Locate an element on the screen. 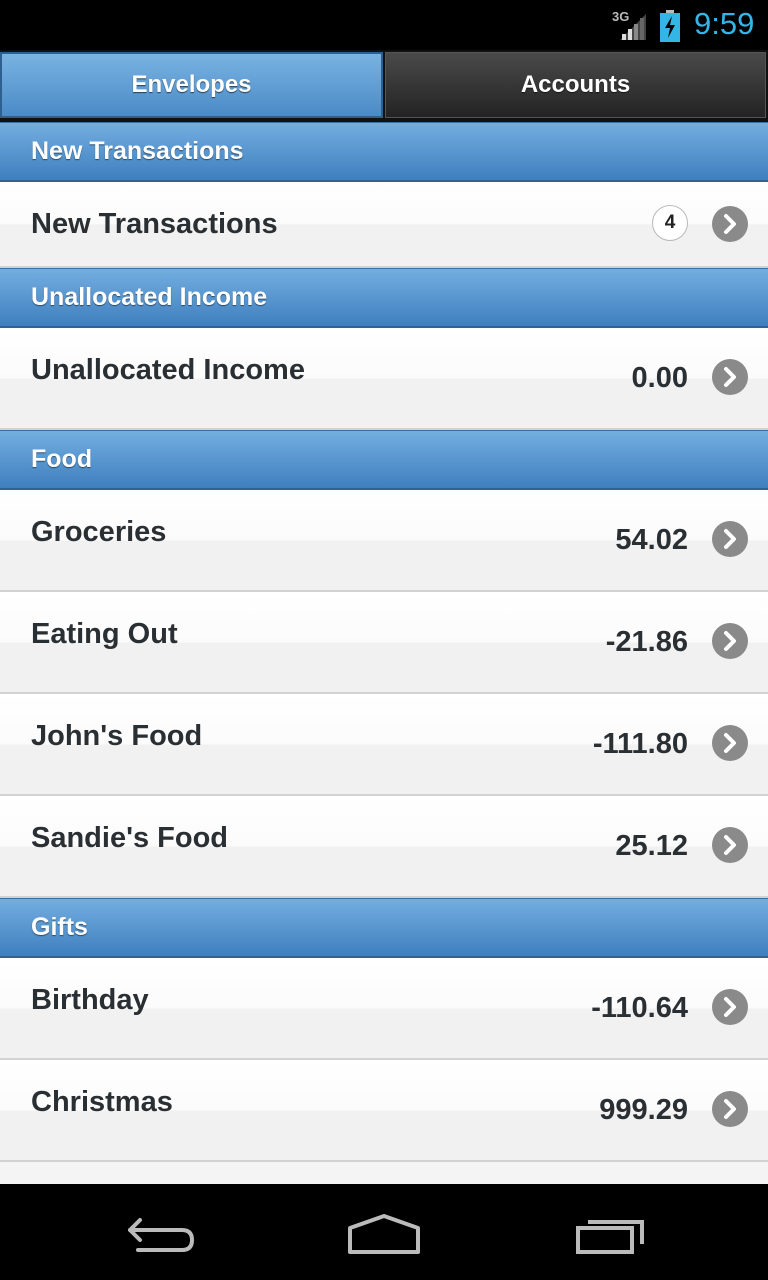  row-label: Sandie's Food is located at coordinates (130, 838).